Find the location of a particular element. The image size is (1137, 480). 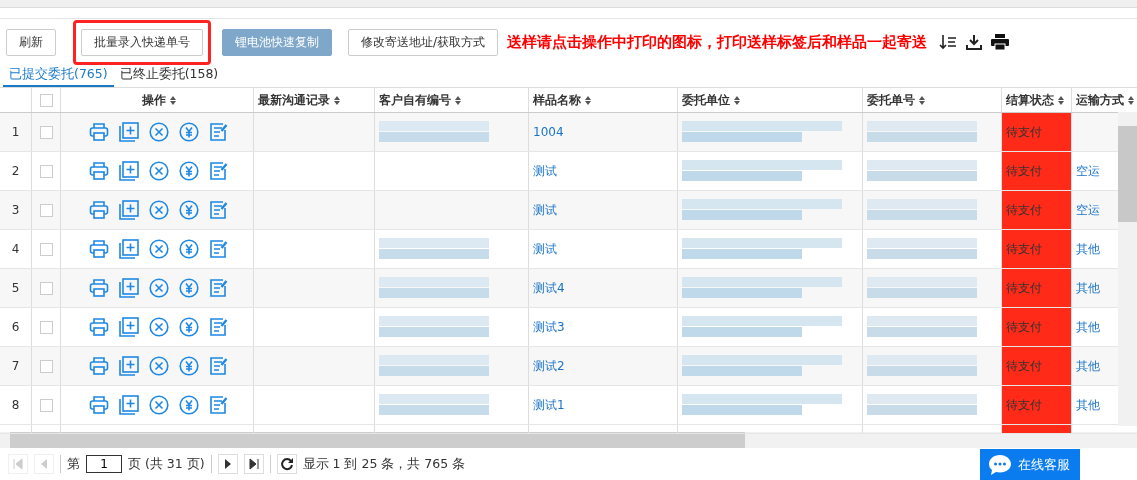

last-page-button is located at coordinates (253, 464).